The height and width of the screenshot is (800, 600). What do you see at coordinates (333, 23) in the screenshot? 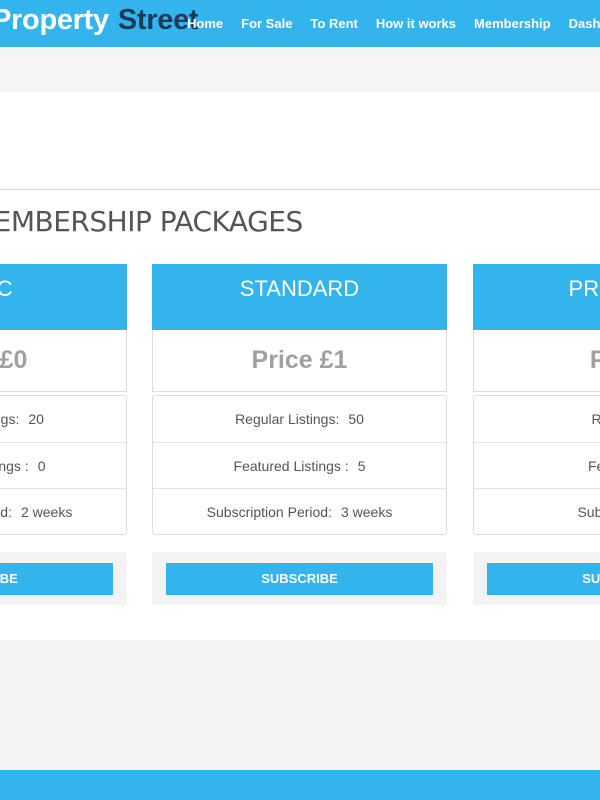
I see `nav-to-rent: To Rent` at bounding box center [333, 23].